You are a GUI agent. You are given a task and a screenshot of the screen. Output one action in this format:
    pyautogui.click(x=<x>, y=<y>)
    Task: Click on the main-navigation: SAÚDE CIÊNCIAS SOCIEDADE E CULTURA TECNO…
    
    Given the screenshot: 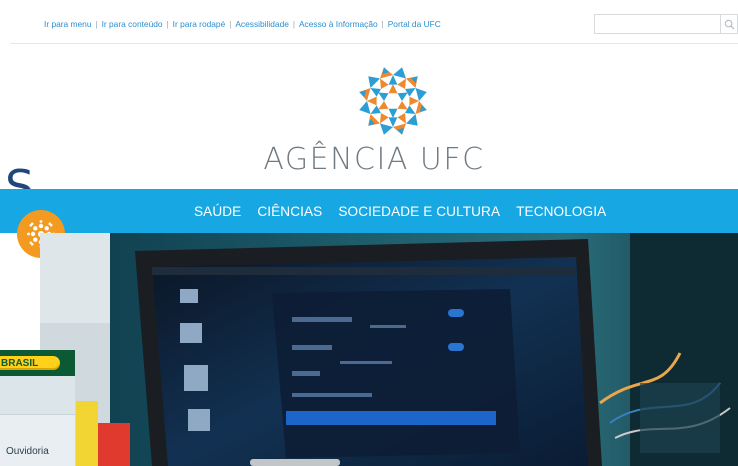 What is the action you would take?
    pyautogui.click(x=369, y=211)
    